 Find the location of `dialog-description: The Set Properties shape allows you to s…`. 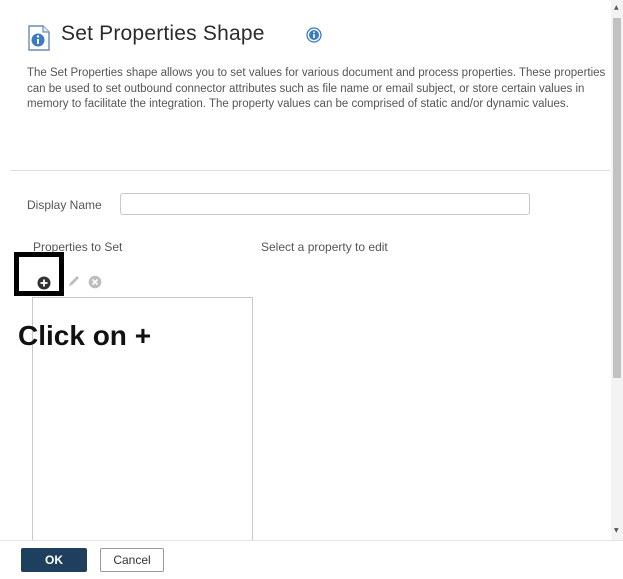

dialog-description: The Set Properties shape allows you to s… is located at coordinates (316, 89).